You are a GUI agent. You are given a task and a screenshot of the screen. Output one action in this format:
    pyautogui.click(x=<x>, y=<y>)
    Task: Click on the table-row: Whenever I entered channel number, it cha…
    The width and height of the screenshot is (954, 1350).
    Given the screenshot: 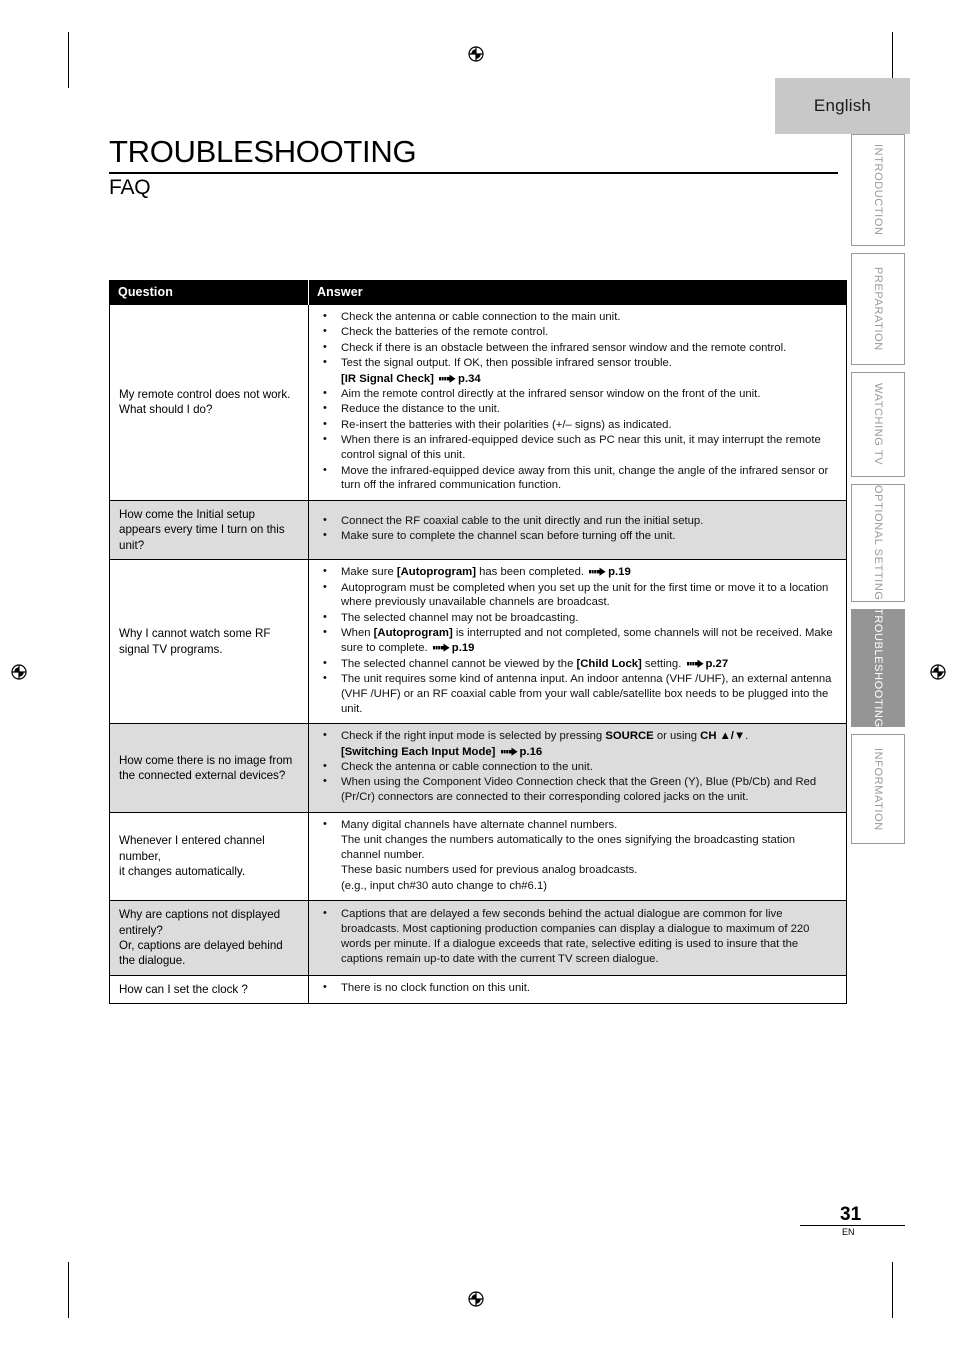 What is the action you would take?
    pyautogui.click(x=478, y=856)
    